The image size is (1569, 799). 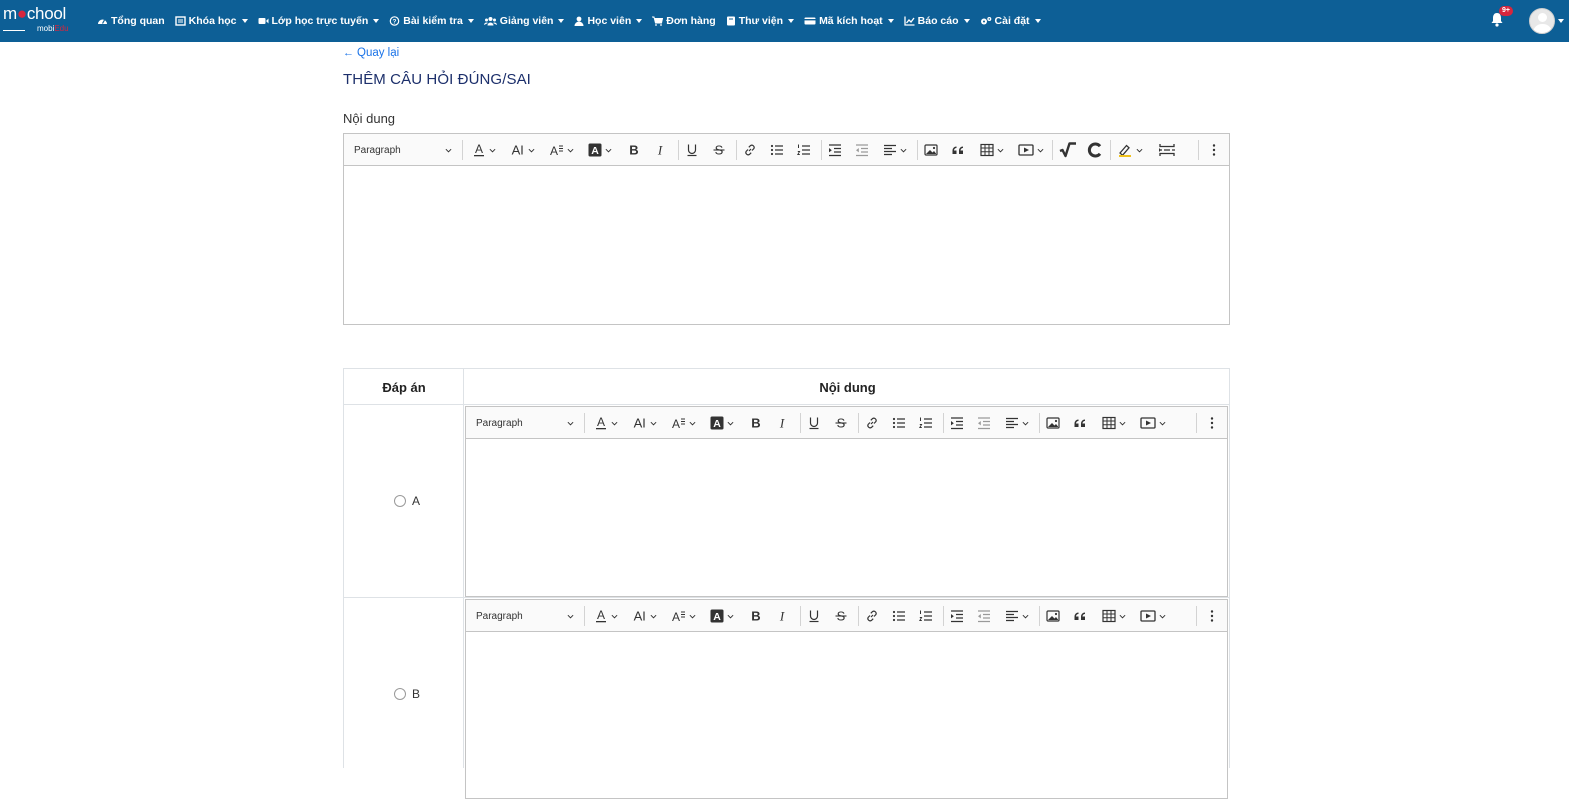 What do you see at coordinates (42, 21) in the screenshot?
I see `mschool-logo: m●chool mobiEdu` at bounding box center [42, 21].